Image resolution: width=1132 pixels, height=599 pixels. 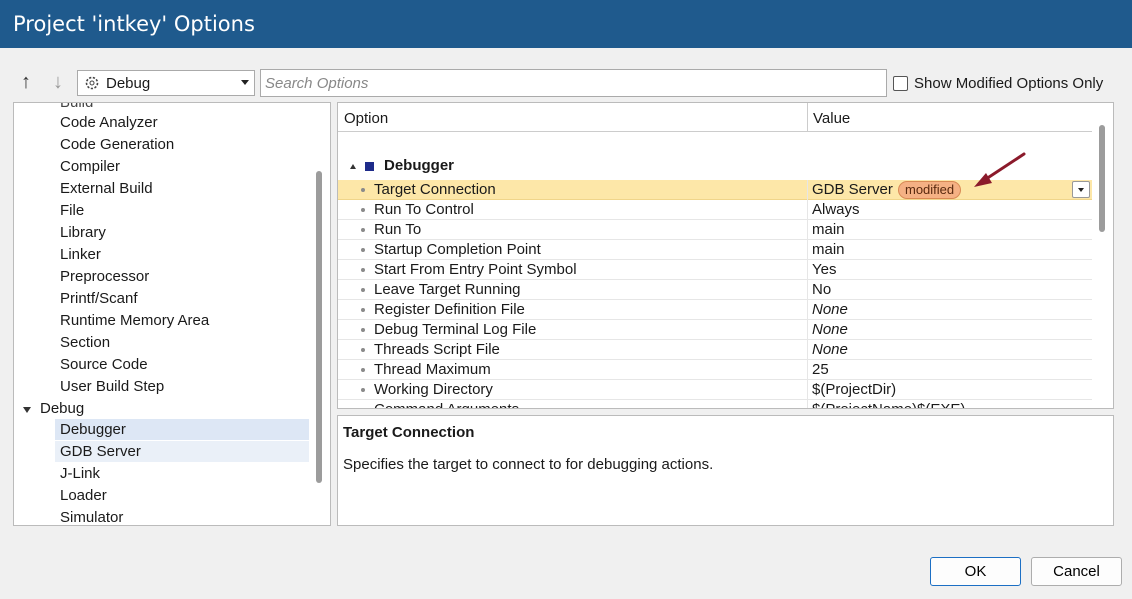 I want to click on ok-button: OK, so click(x=975, y=571).